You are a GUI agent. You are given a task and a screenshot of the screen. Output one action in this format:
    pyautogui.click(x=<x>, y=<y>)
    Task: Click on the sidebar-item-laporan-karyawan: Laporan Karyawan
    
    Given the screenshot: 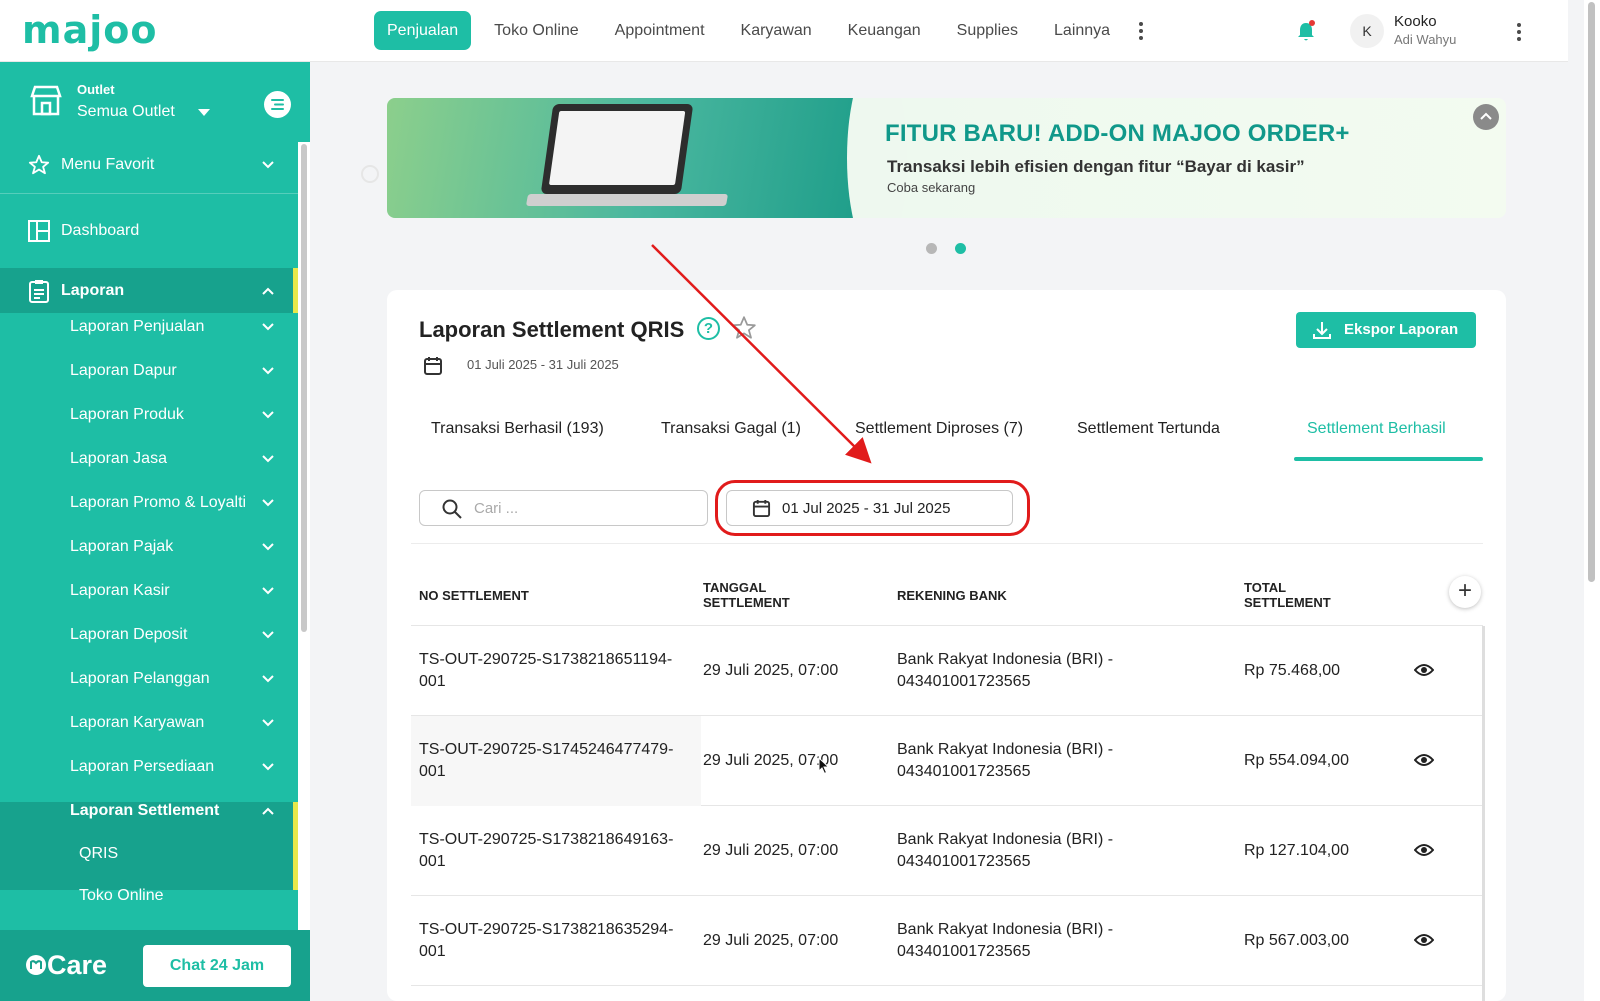 What is the action you would take?
    pyautogui.click(x=149, y=723)
    